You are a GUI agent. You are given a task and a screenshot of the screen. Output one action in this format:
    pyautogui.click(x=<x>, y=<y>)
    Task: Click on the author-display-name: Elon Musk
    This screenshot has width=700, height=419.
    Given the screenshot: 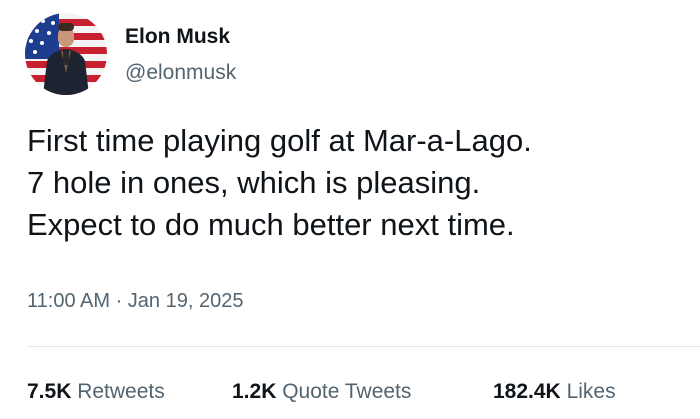 What is the action you would take?
    pyautogui.click(x=177, y=37)
    